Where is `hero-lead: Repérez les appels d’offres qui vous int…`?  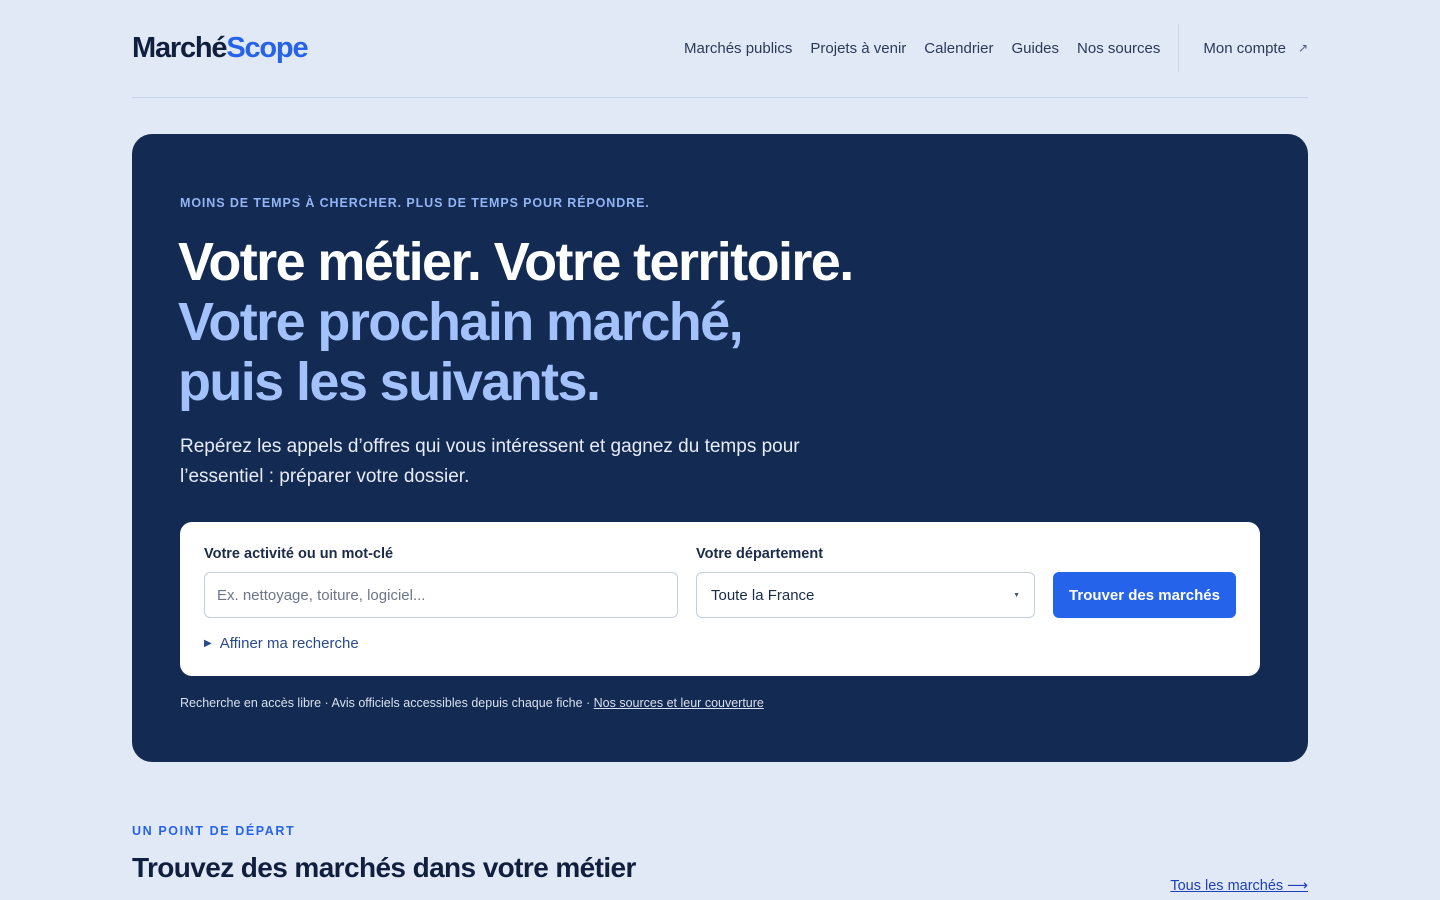 hero-lead: Repérez les appels d’offres qui vous int… is located at coordinates (490, 461).